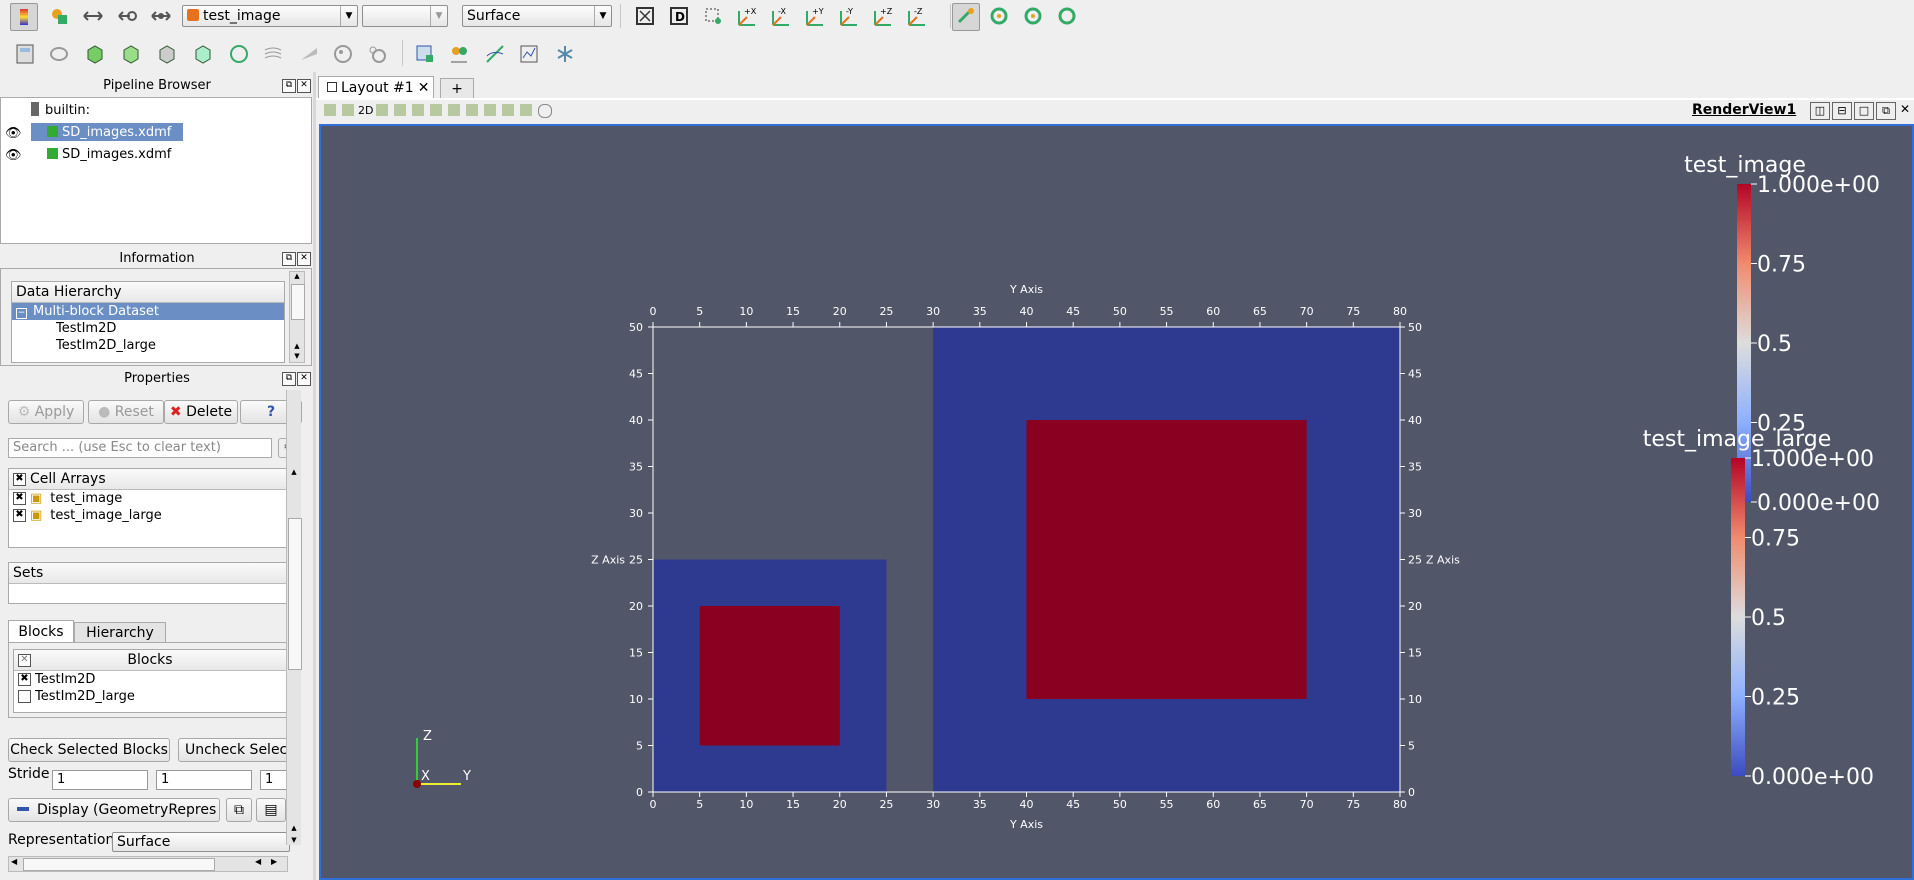  I want to click on tab-hierarchy: Hierarchy, so click(120, 633).